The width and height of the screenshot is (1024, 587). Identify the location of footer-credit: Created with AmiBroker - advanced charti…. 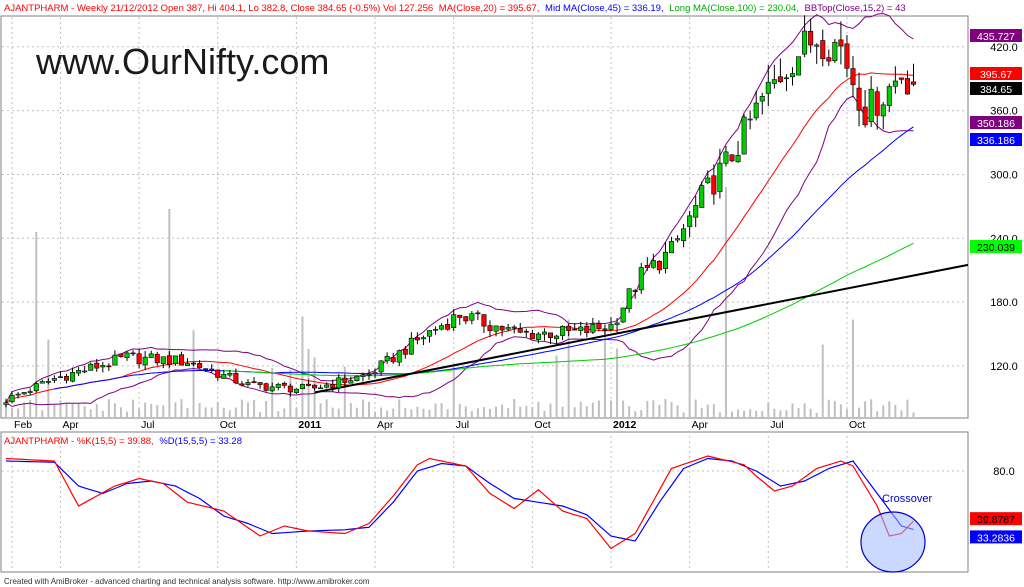
(187, 581).